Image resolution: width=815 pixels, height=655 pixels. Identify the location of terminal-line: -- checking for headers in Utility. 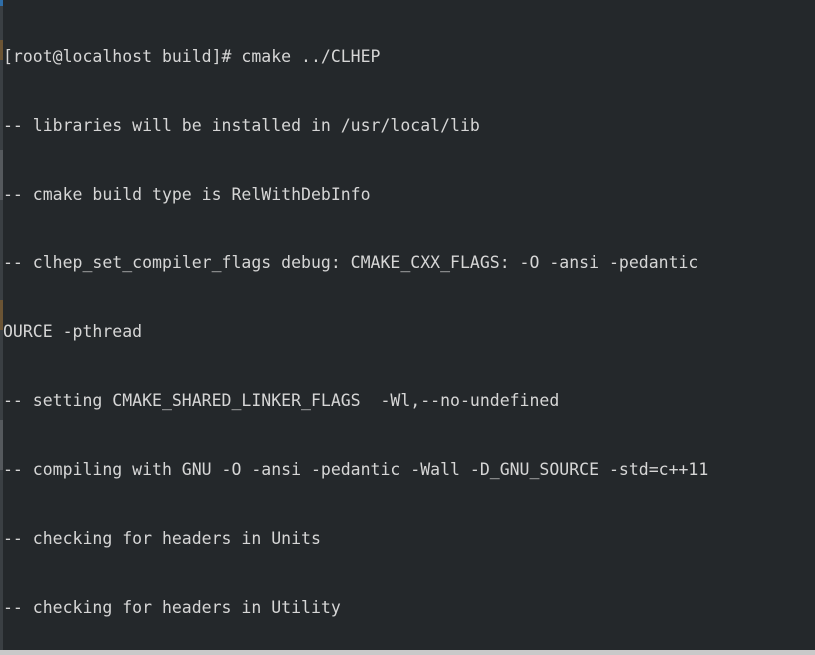
(172, 607).